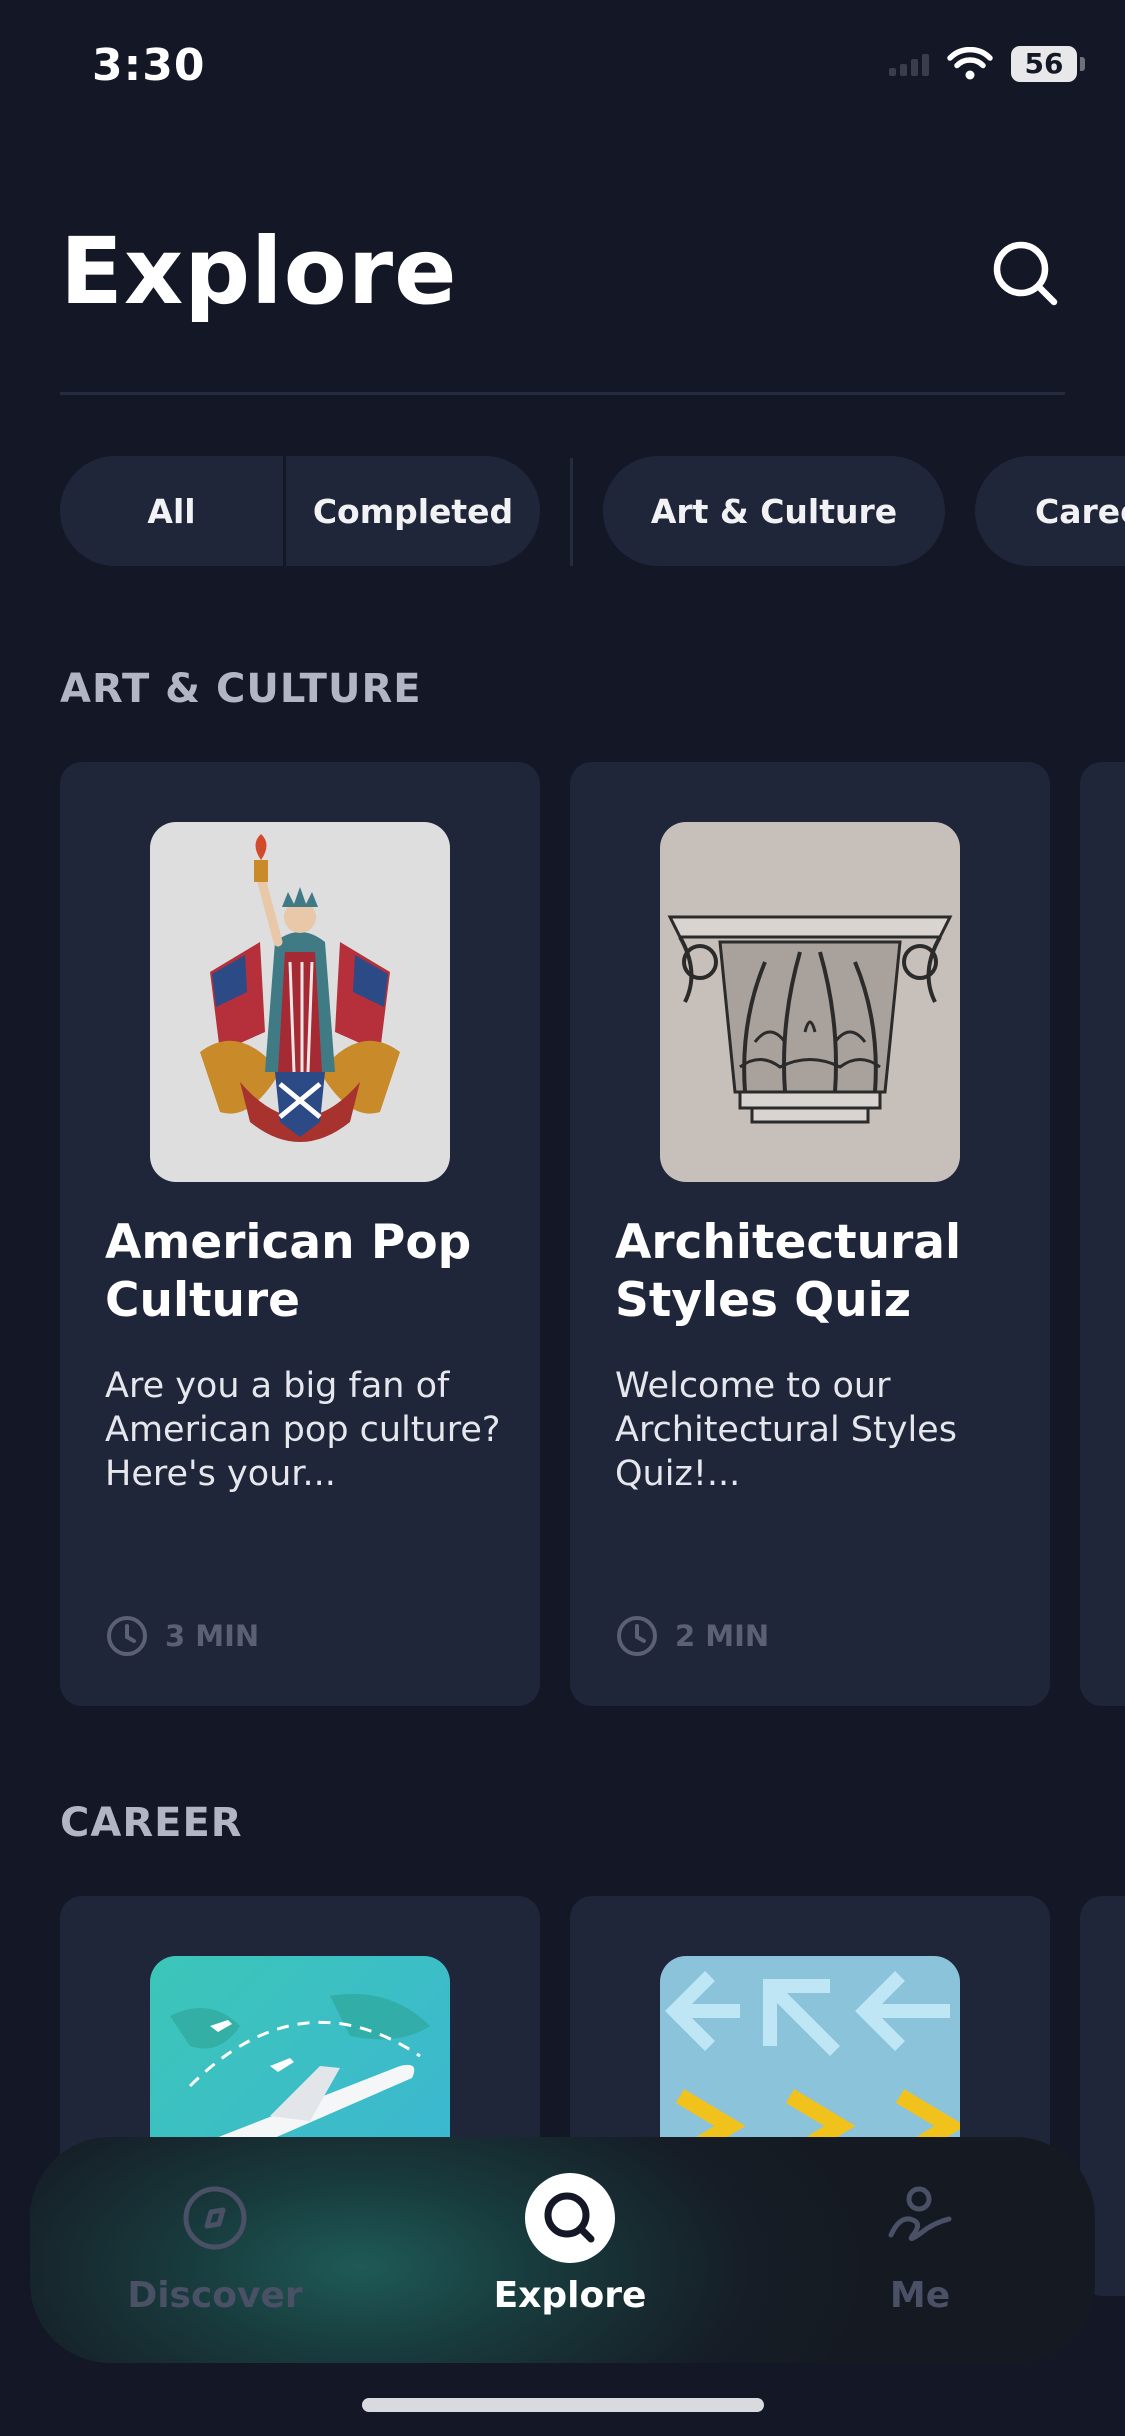 This screenshot has width=1125, height=2436. What do you see at coordinates (215, 2218) in the screenshot?
I see `compass-icon` at bounding box center [215, 2218].